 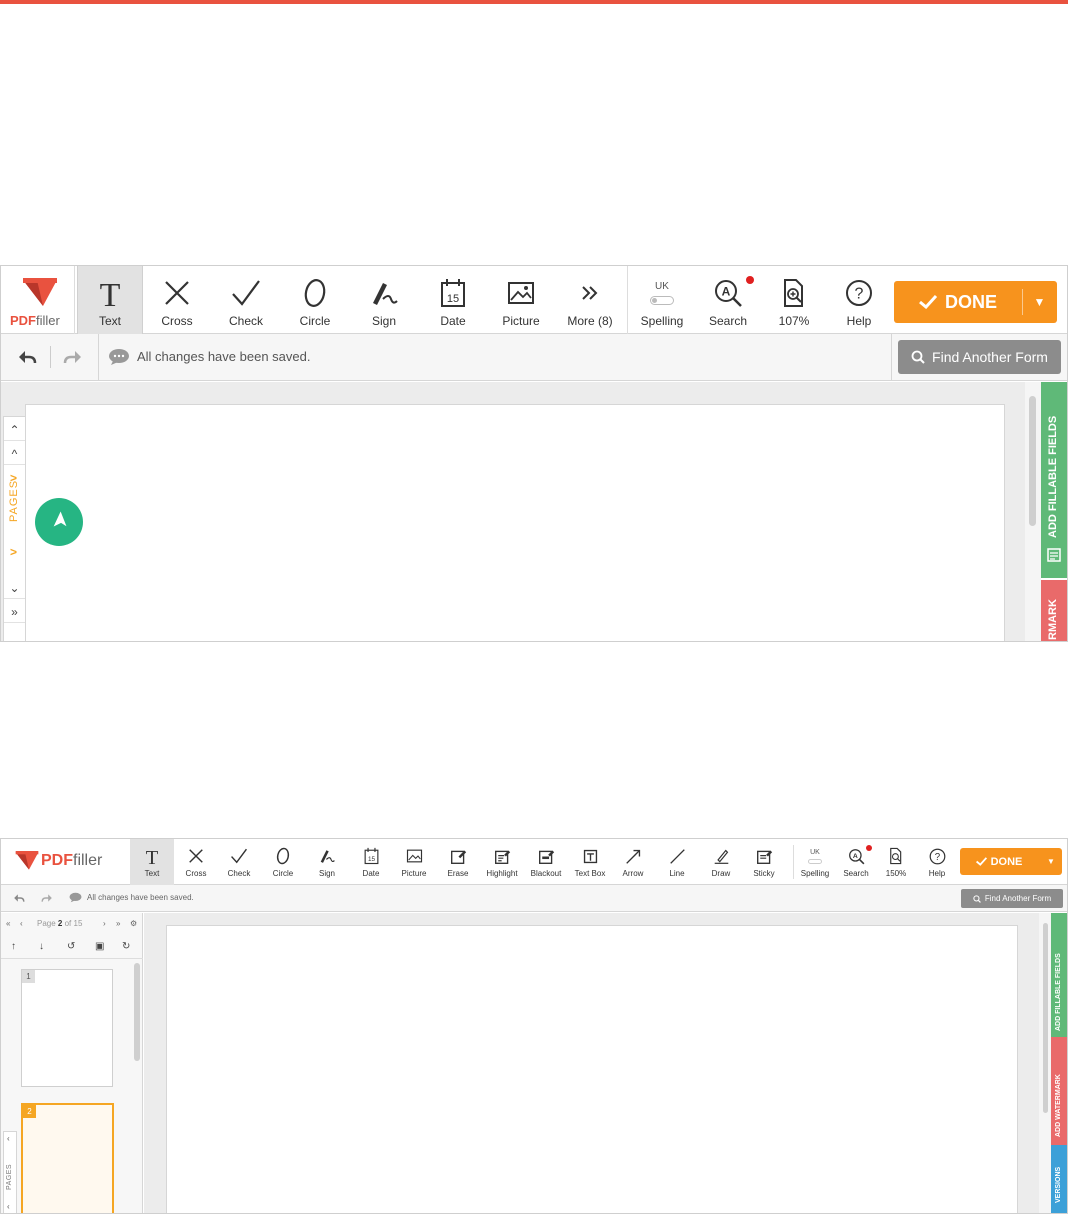 What do you see at coordinates (896, 856) in the screenshot?
I see `zoom-page-icon` at bounding box center [896, 856].